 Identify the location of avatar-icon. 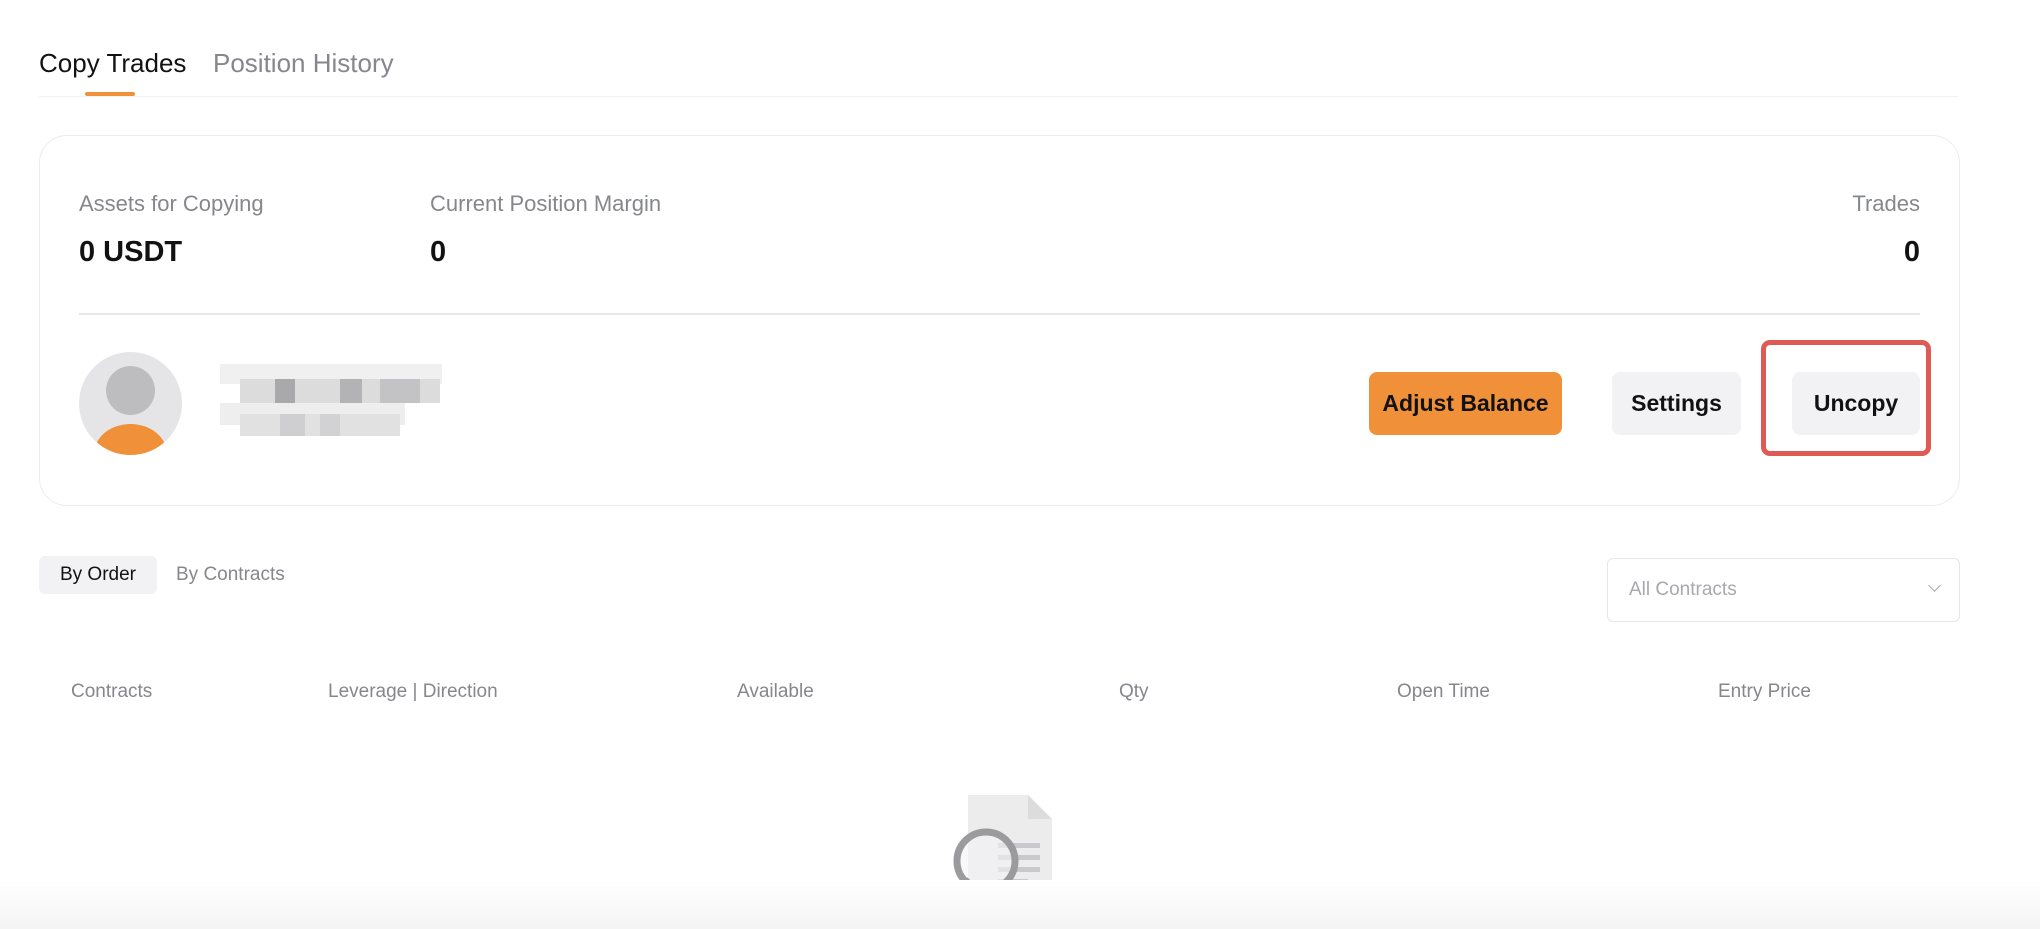
(130, 403).